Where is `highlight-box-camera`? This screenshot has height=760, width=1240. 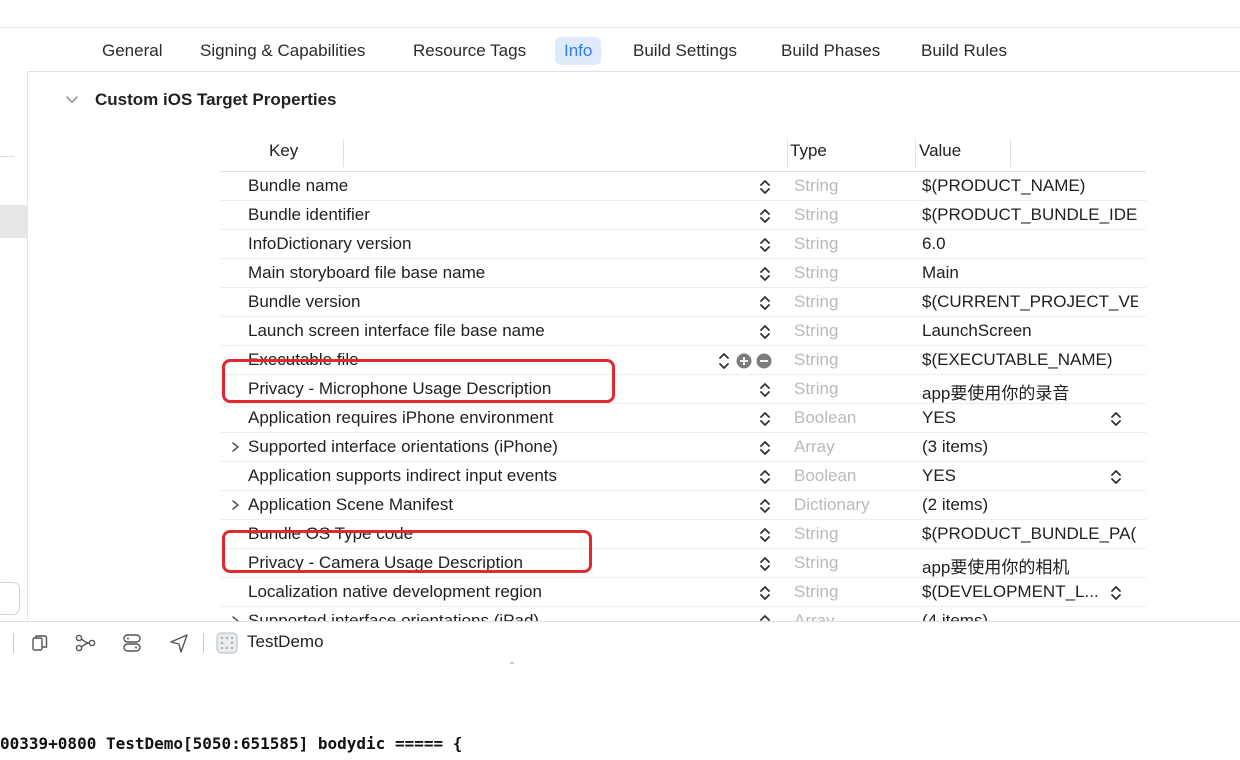 highlight-box-camera is located at coordinates (407, 551).